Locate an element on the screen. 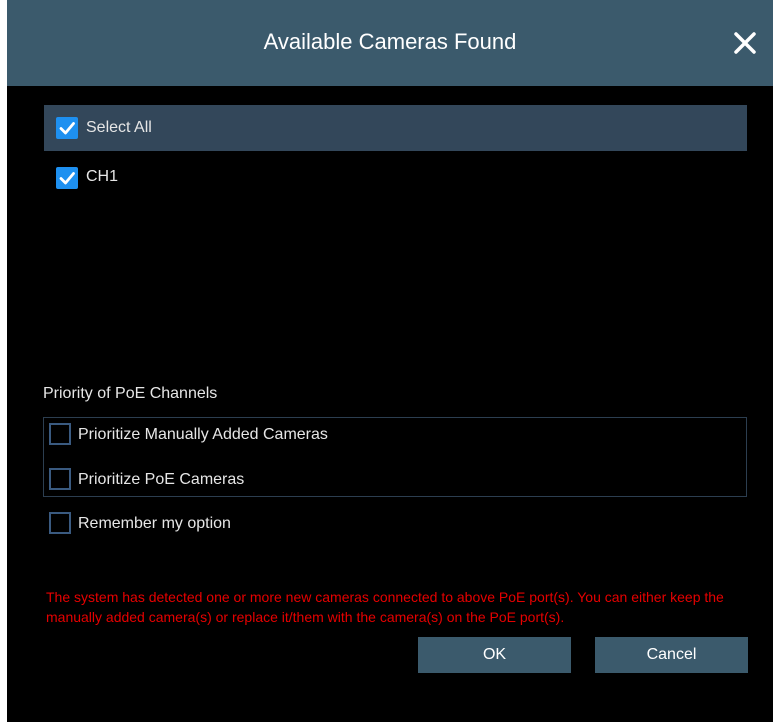 This screenshot has height=722, width=773. dialog-title: Available Cameras Found is located at coordinates (390, 41).